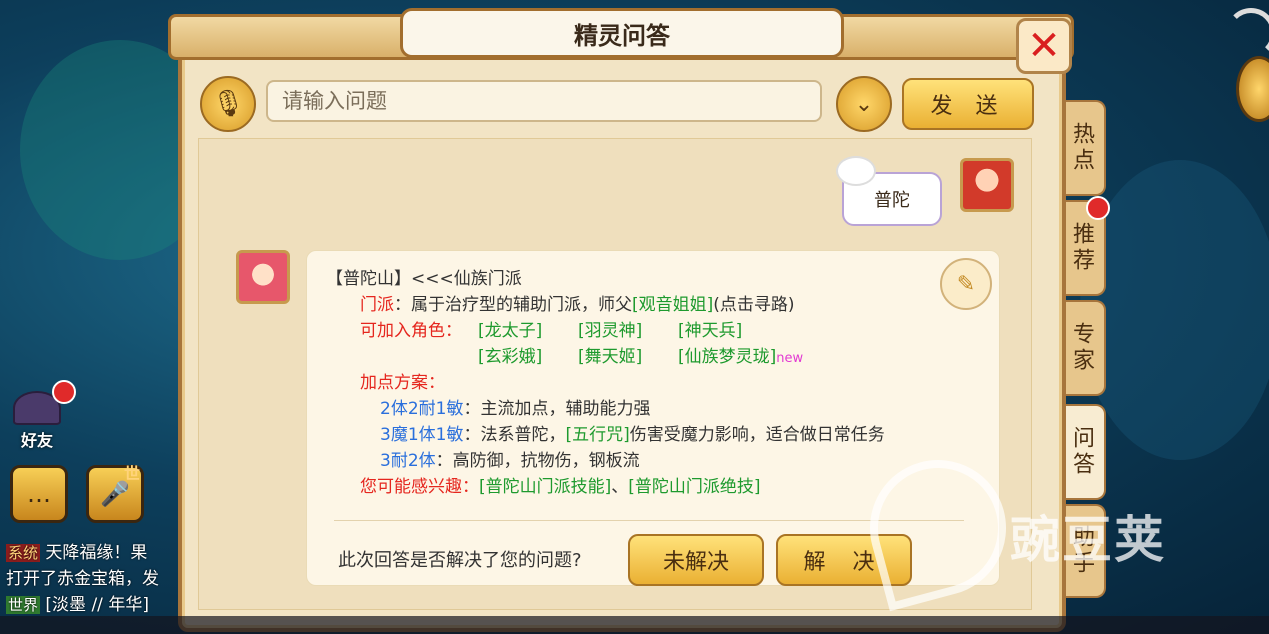  I want to click on chat-line: 系统 天降福缘！果, so click(76, 550).